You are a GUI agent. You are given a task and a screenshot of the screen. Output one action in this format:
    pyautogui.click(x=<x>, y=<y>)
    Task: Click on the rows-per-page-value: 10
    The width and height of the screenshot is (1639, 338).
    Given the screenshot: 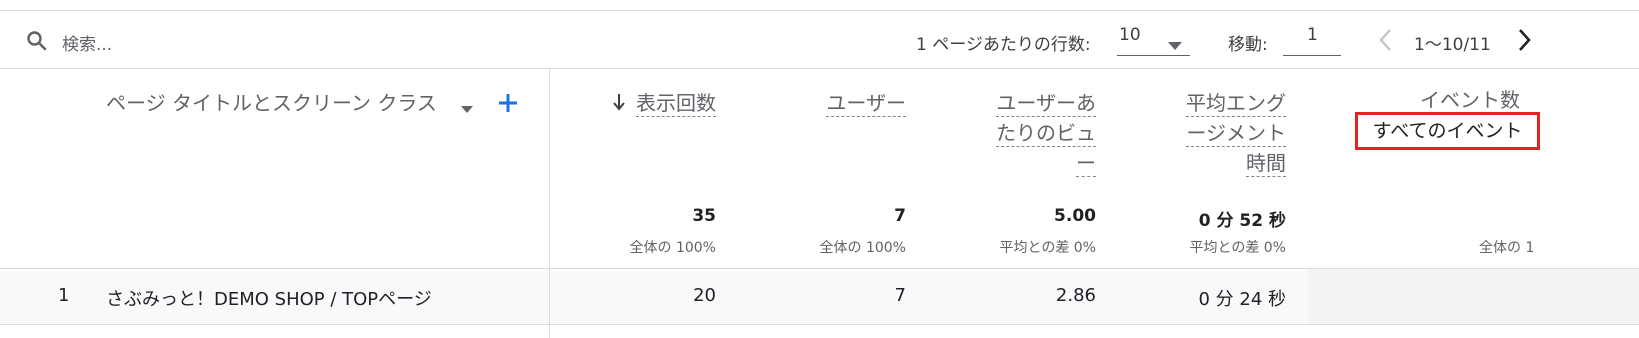 What is the action you would take?
    pyautogui.click(x=1130, y=35)
    